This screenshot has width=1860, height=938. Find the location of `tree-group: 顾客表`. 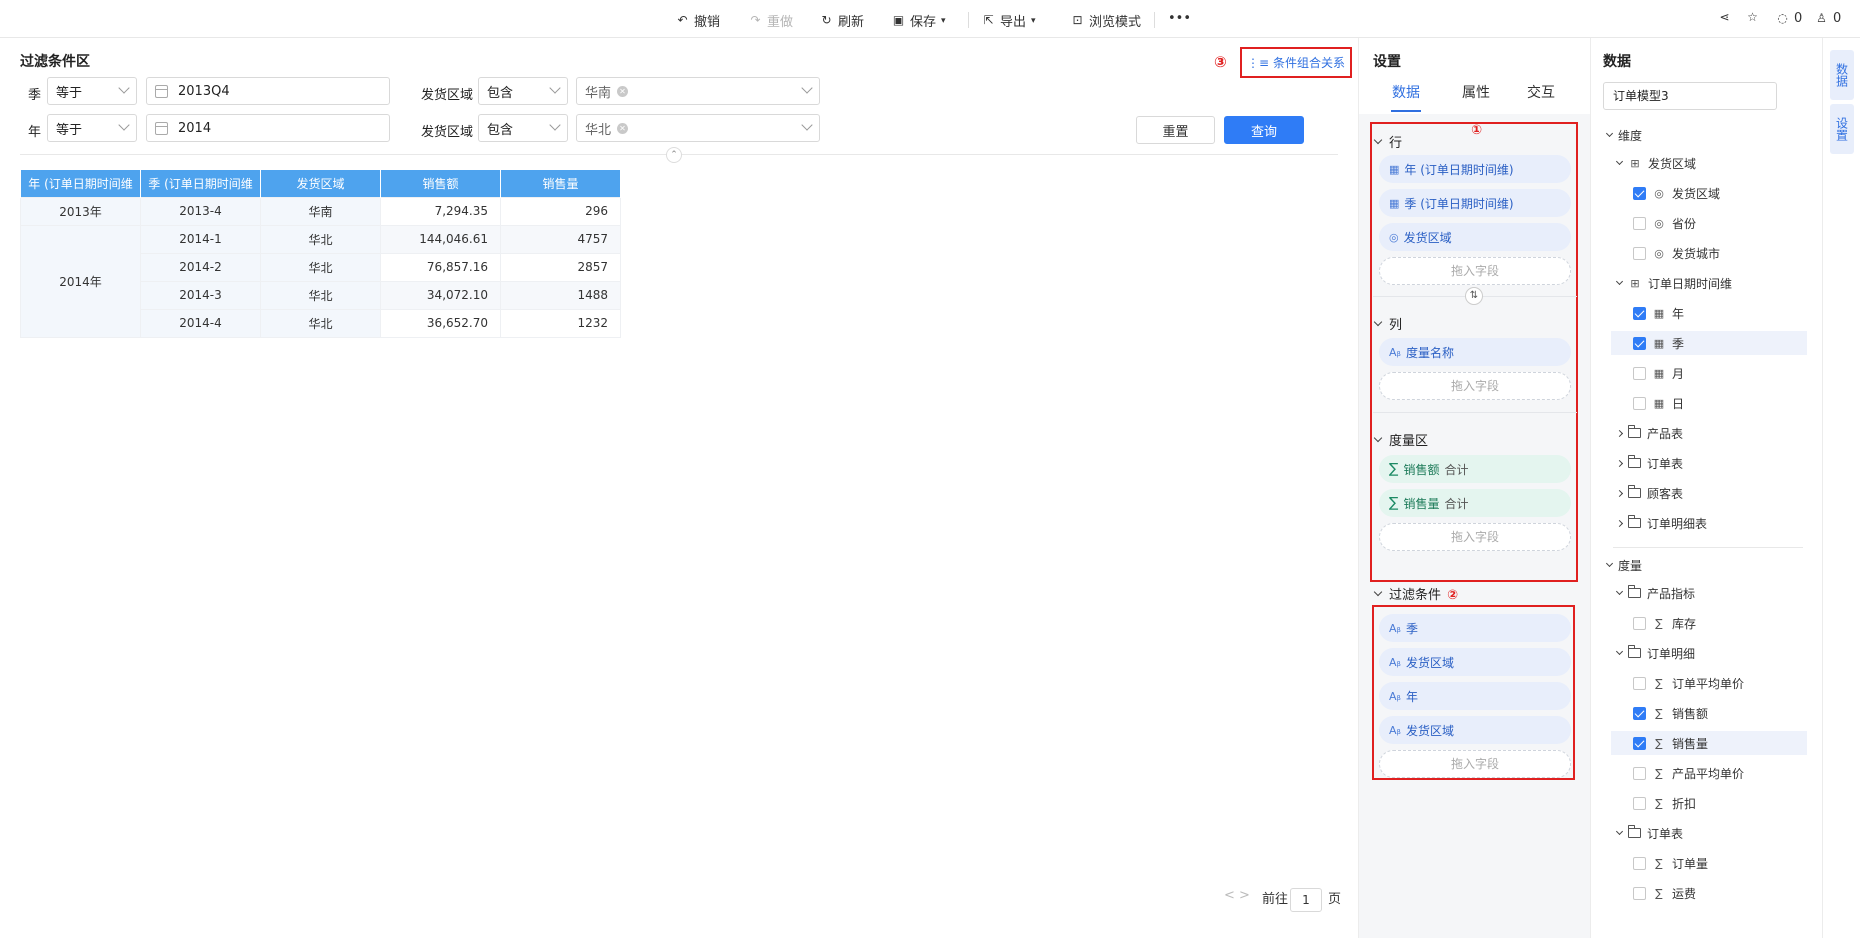

tree-group: 顾客表 is located at coordinates (1711, 493).